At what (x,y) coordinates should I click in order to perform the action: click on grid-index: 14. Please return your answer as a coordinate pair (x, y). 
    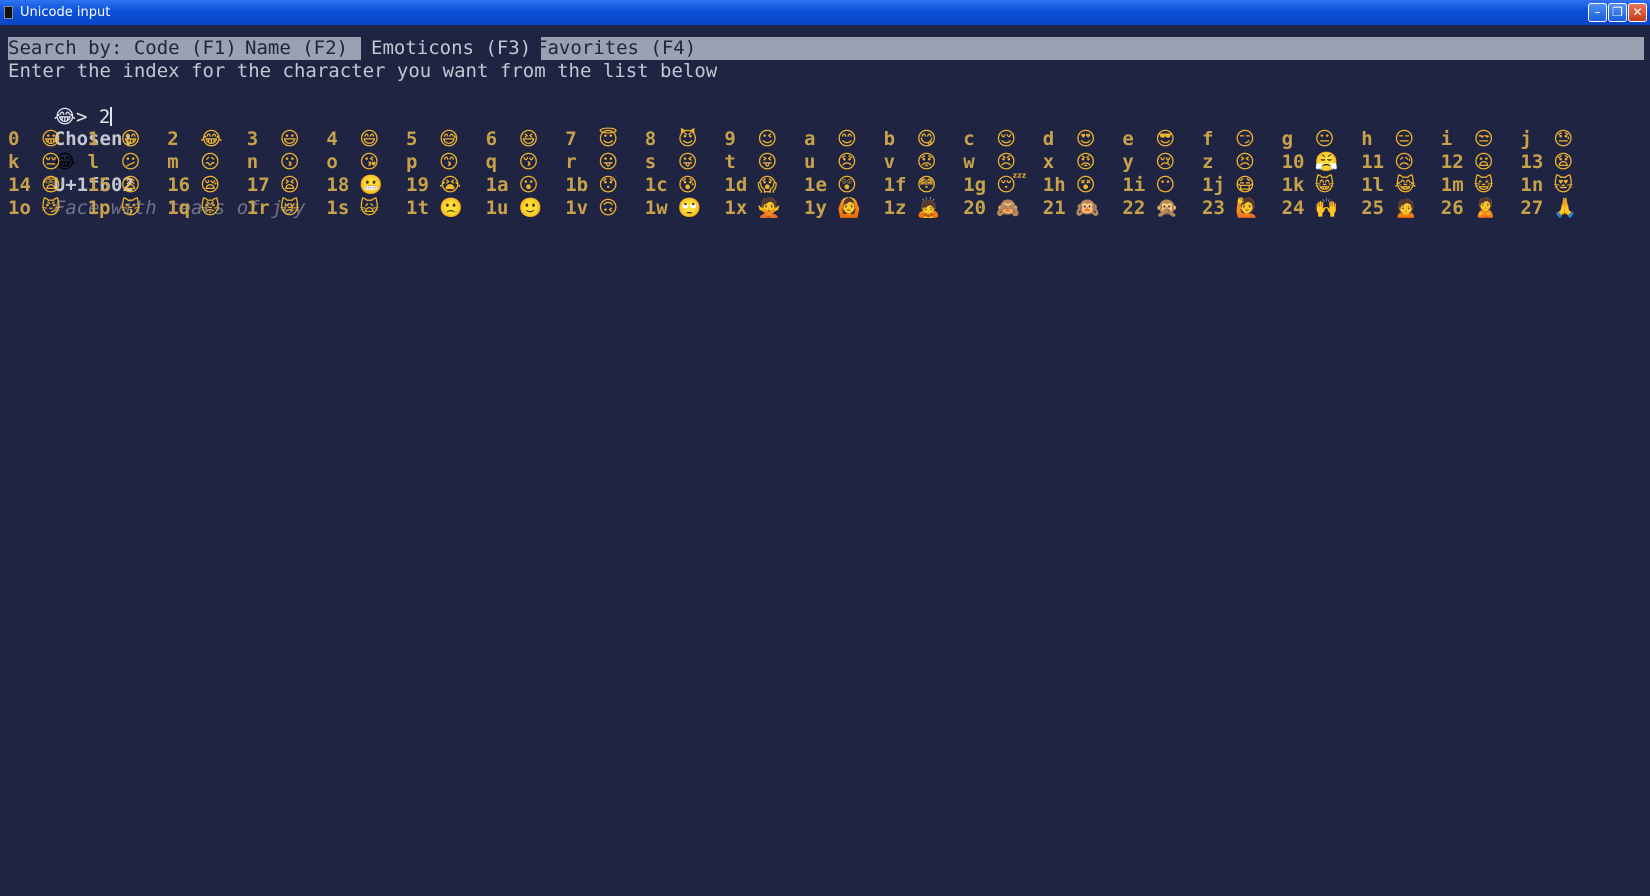
    Looking at the image, I should click on (19, 185).